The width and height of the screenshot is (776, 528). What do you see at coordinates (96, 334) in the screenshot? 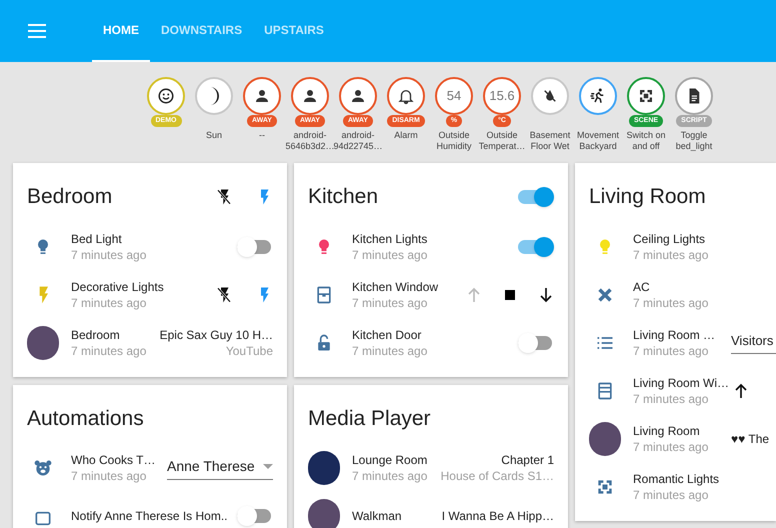
I see `entity-name: Bedroom` at bounding box center [96, 334].